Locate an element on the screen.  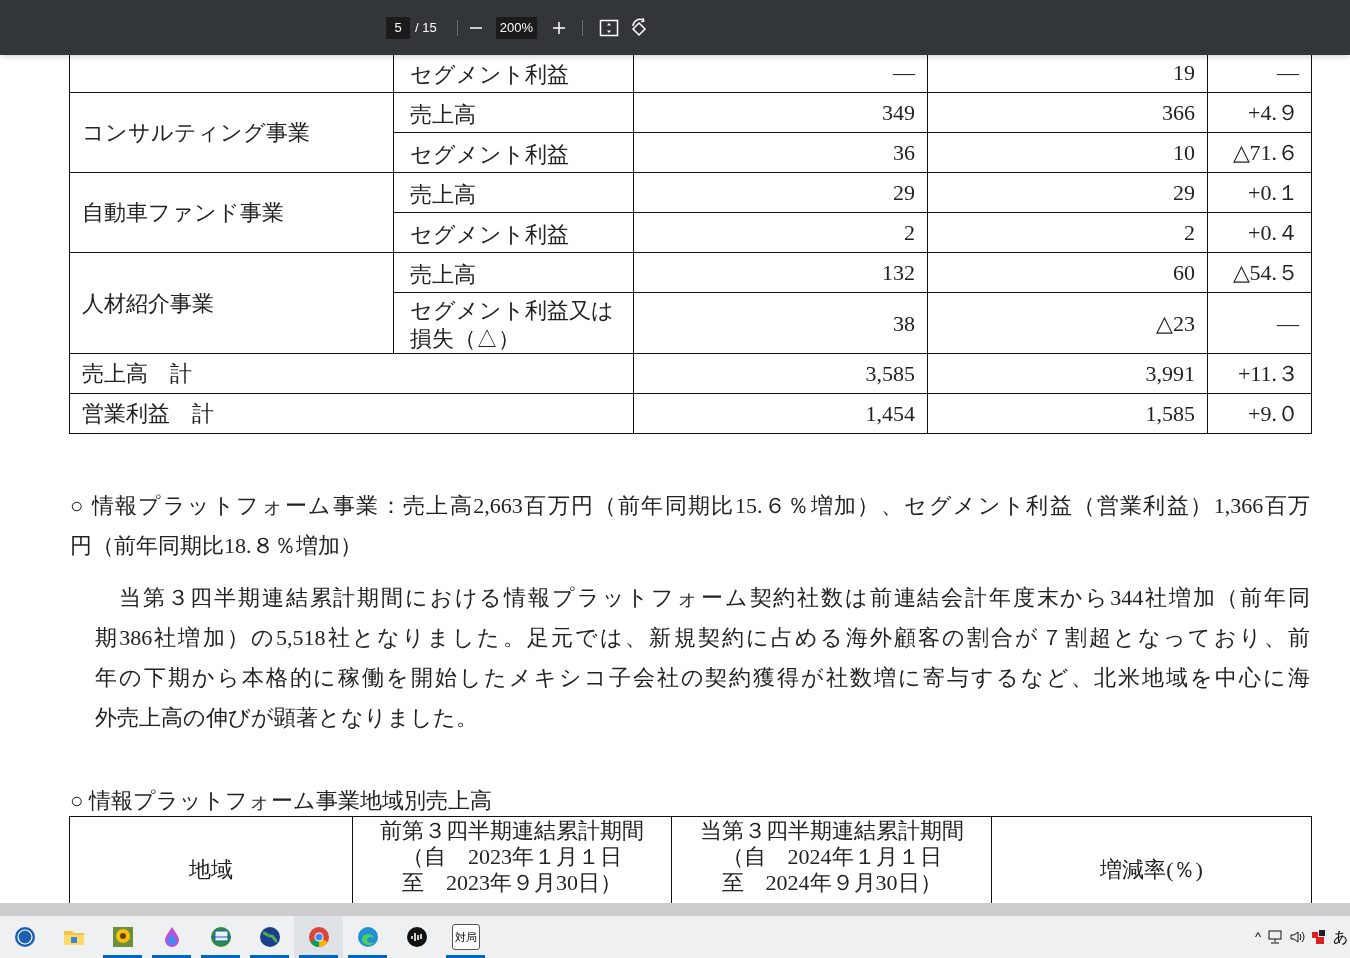
table-cell: 3,585 is located at coordinates (780, 373).